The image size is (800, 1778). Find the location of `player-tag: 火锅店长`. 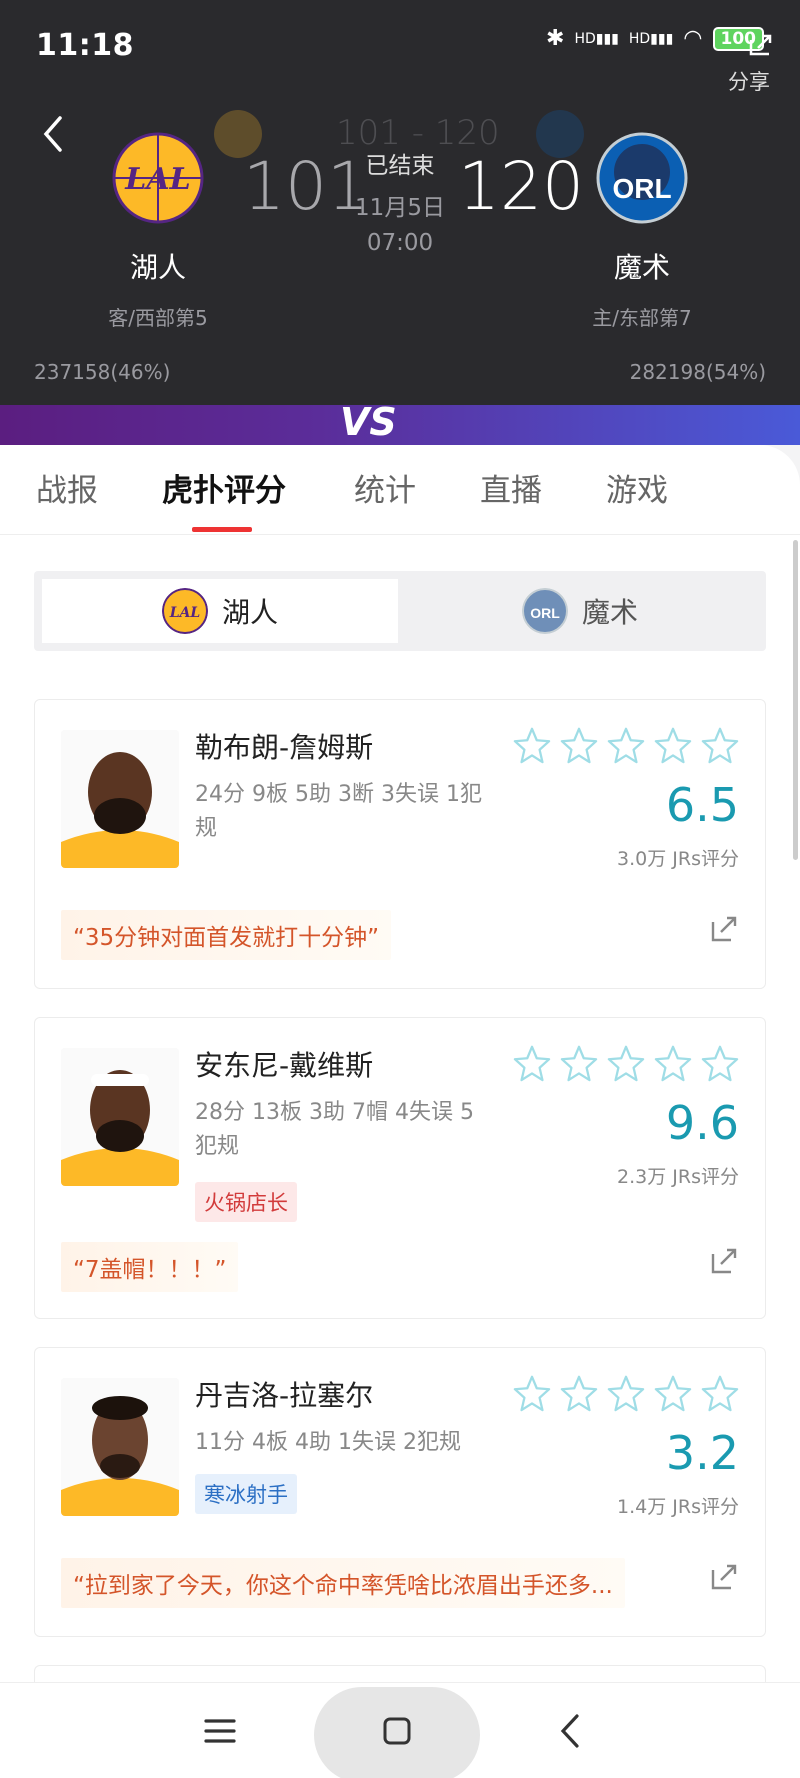

player-tag: 火锅店长 is located at coordinates (246, 1202).